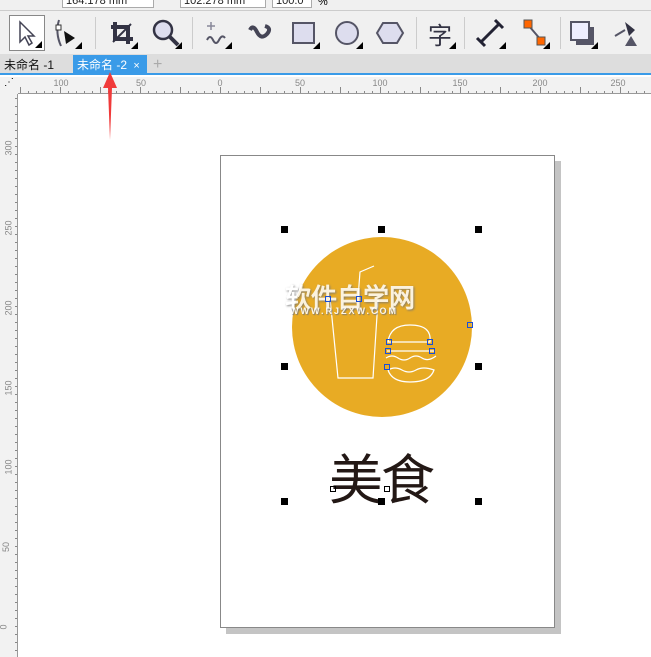 This screenshot has width=651, height=657. What do you see at coordinates (344, 311) in the screenshot?
I see `watermark-url: WWW.RJZXW.COM` at bounding box center [344, 311].